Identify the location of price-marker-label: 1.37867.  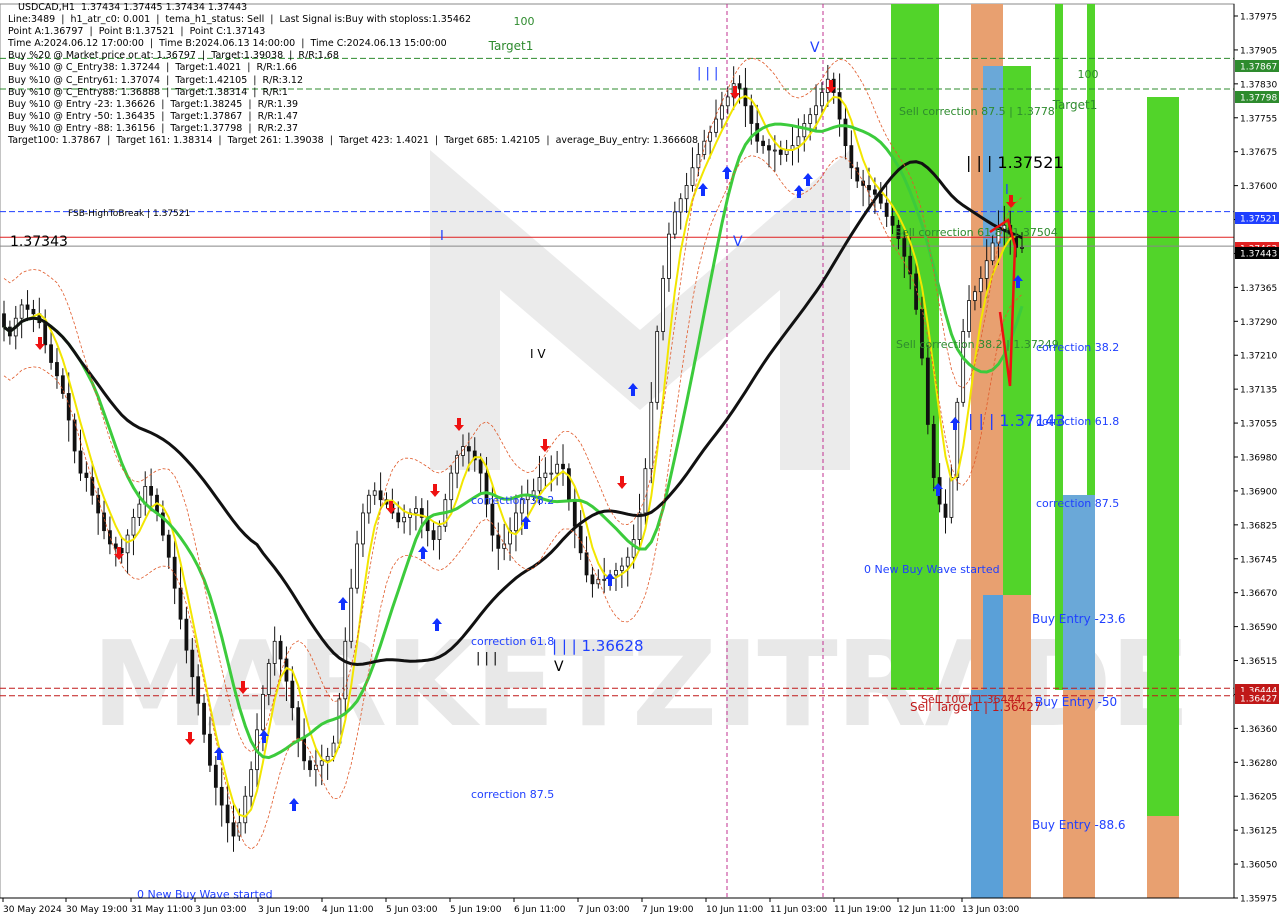
(1258, 68).